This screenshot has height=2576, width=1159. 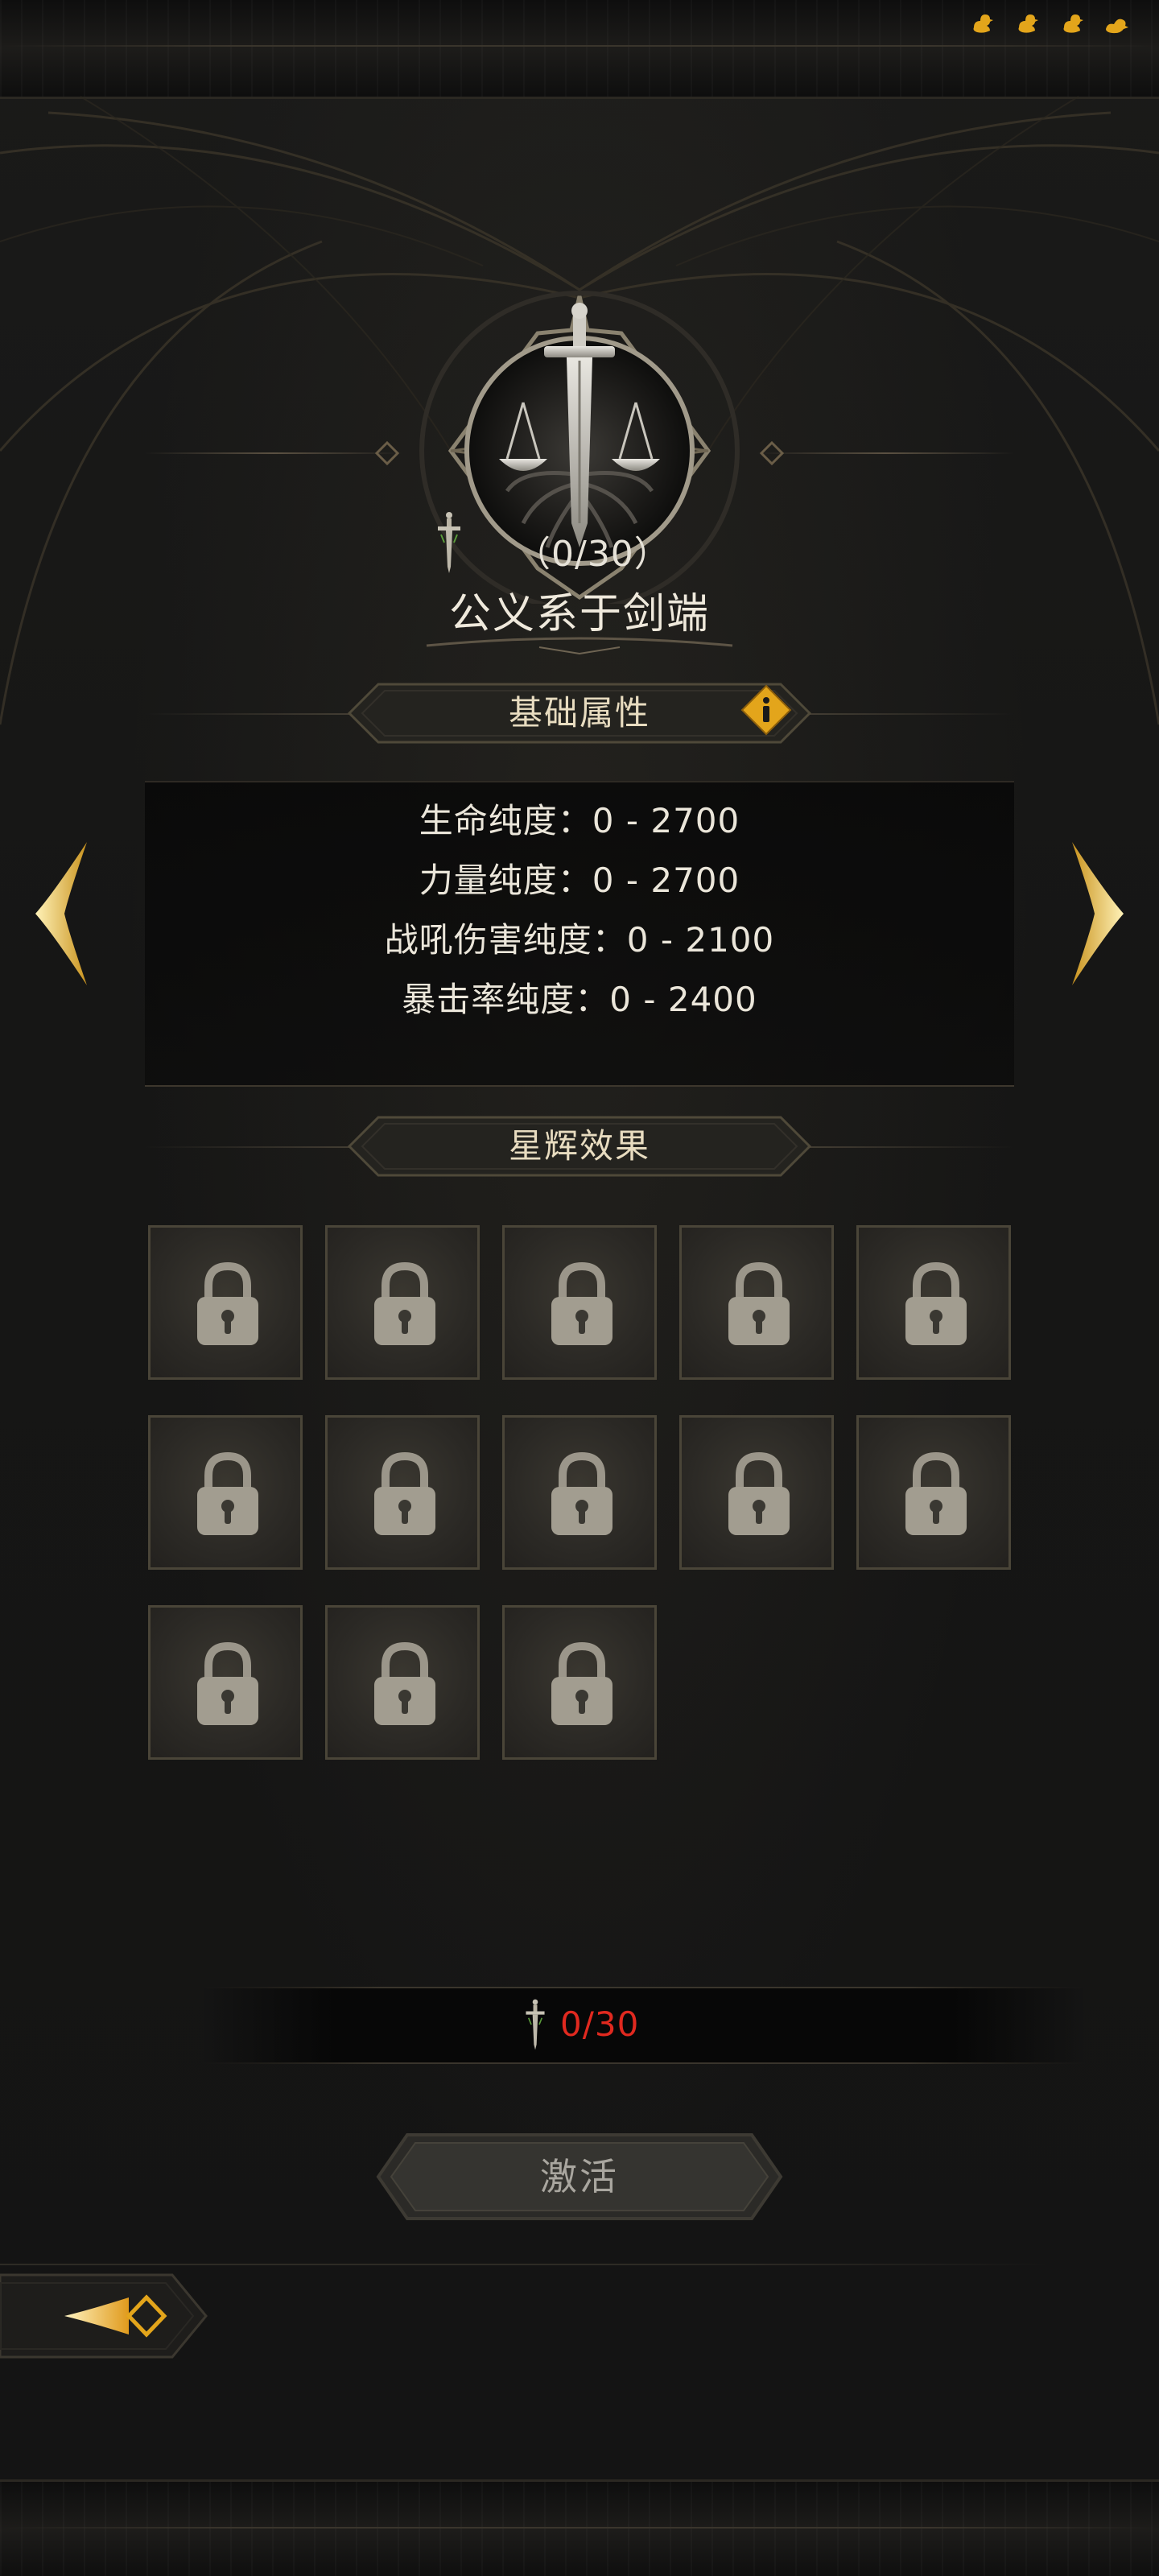 I want to click on back-button, so click(x=105, y=2315).